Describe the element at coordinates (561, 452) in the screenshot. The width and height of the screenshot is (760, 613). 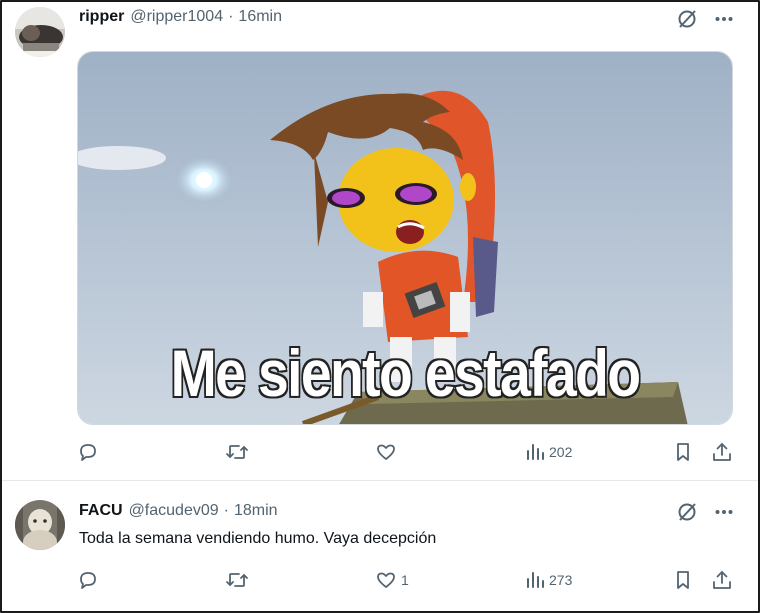
I see `views-count: 202` at that location.